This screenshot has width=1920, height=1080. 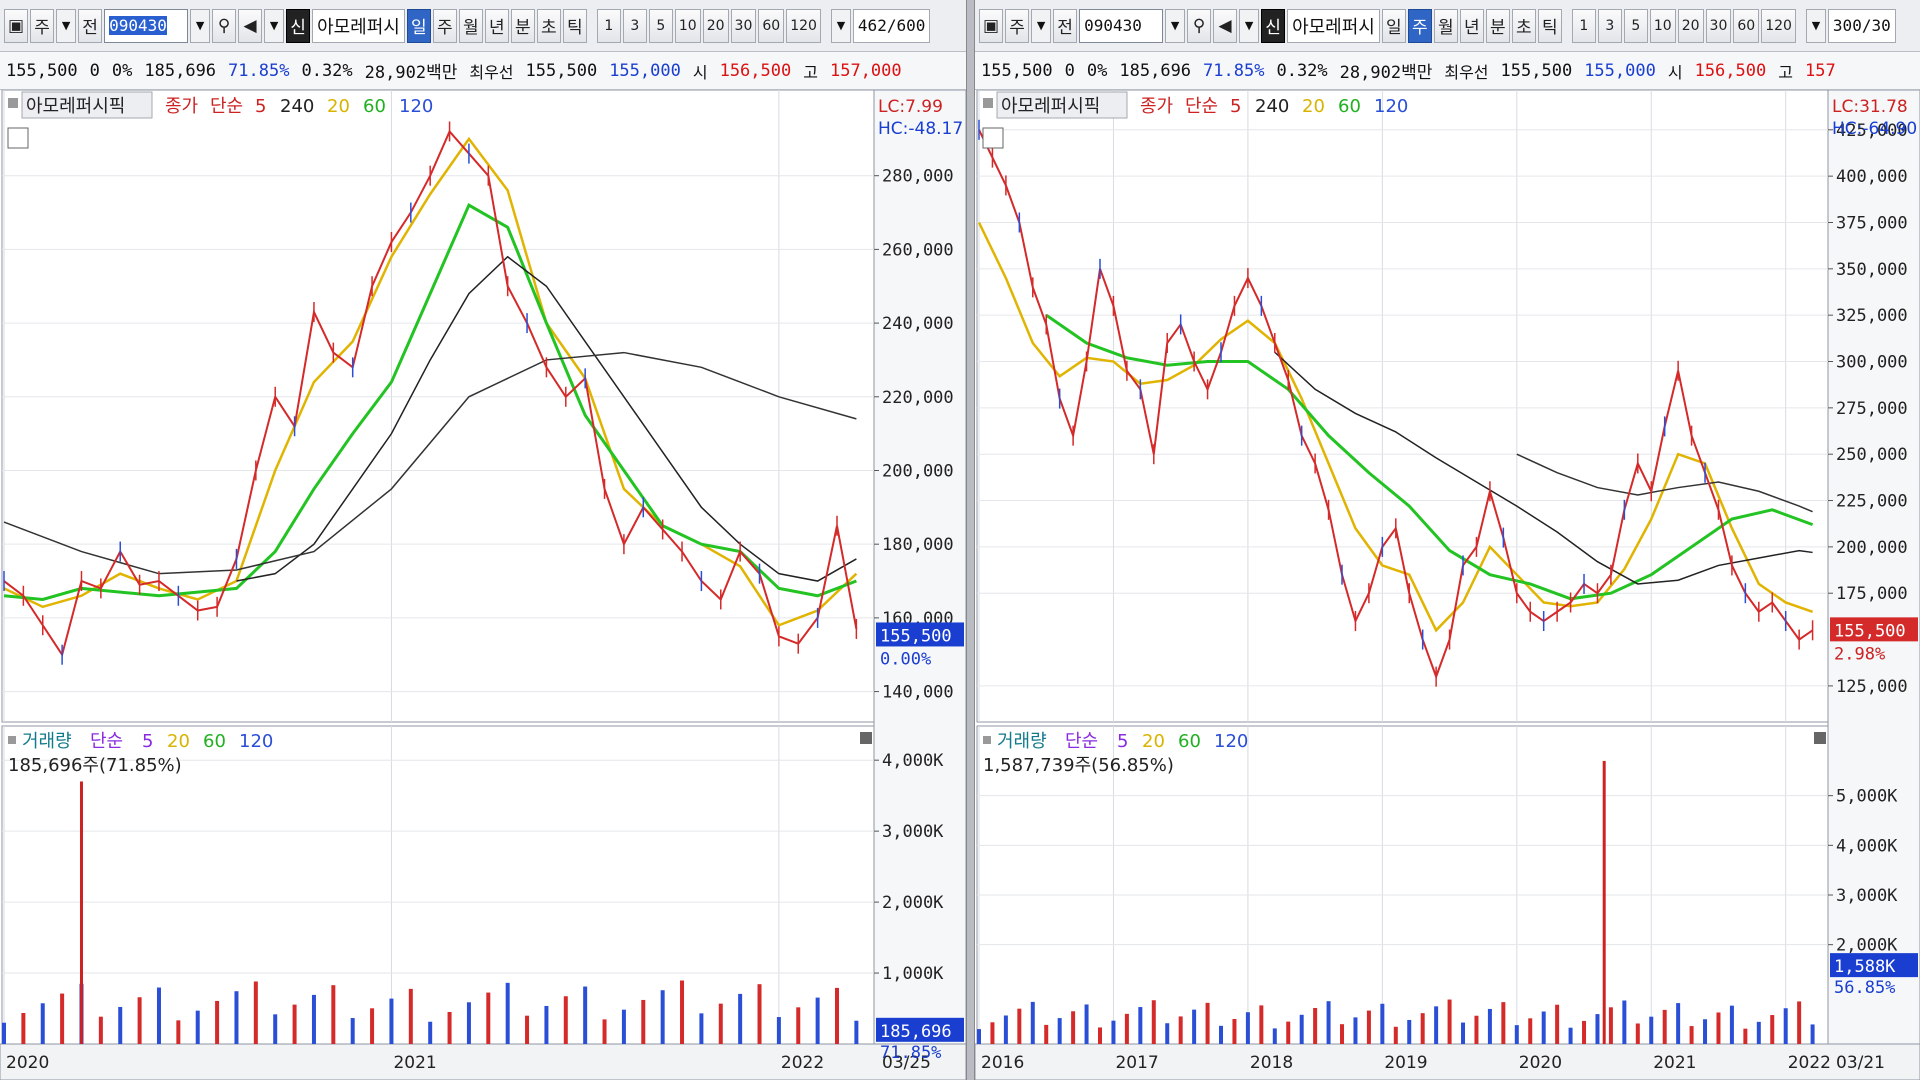 I want to click on bar-count: 300/30, so click(x=1861, y=25).